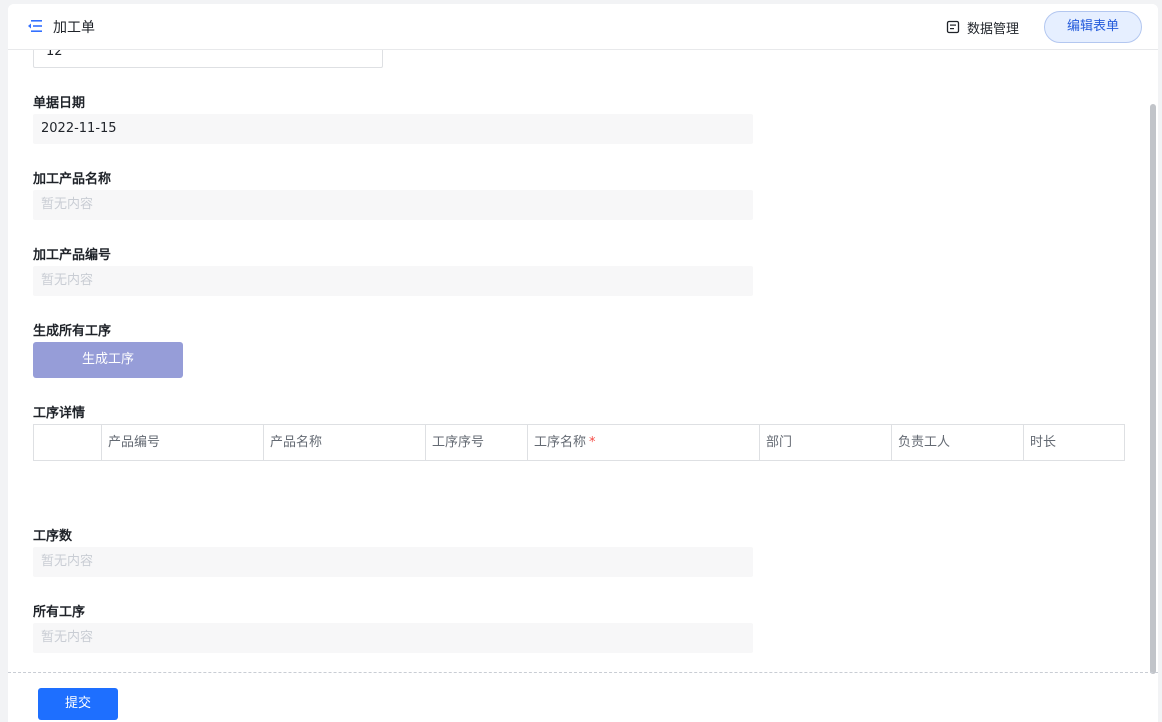 Image resolution: width=1162 pixels, height=722 pixels. I want to click on all-processes-field: 暂无内容, so click(393, 638).